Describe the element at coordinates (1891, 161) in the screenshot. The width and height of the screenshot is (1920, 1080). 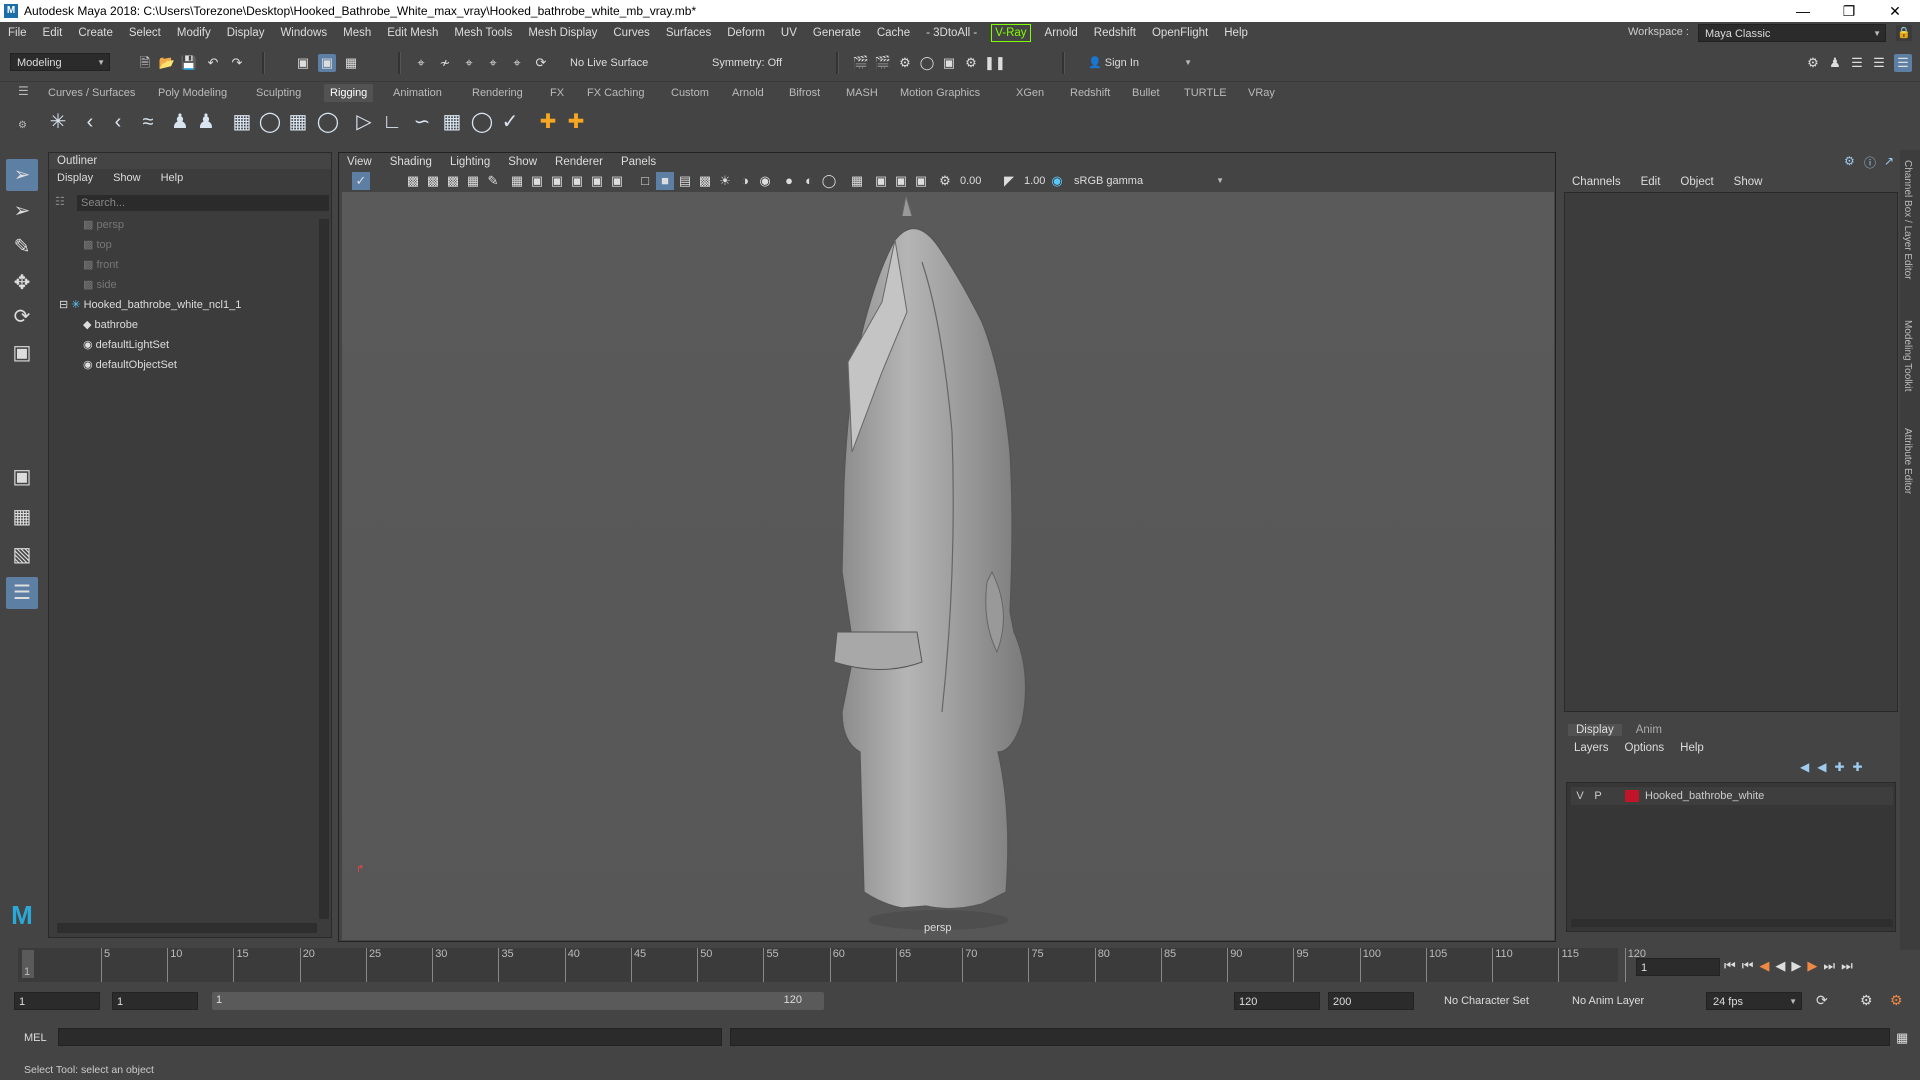
I see `channel-box-float-icon: ↗` at that location.